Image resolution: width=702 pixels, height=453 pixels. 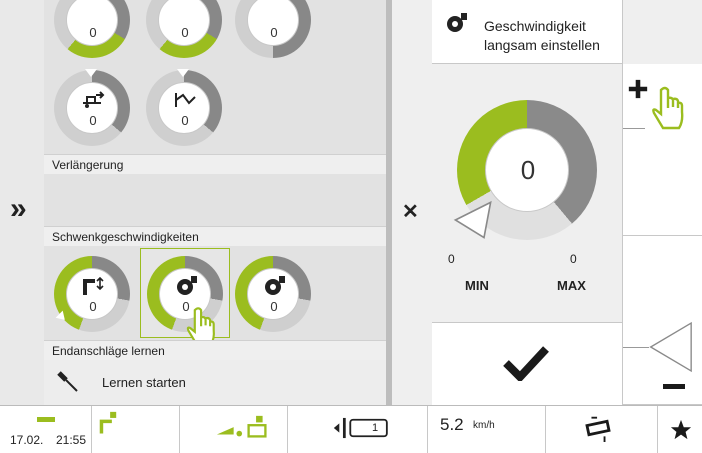 I want to click on usb-indicator, so click(x=46, y=419).